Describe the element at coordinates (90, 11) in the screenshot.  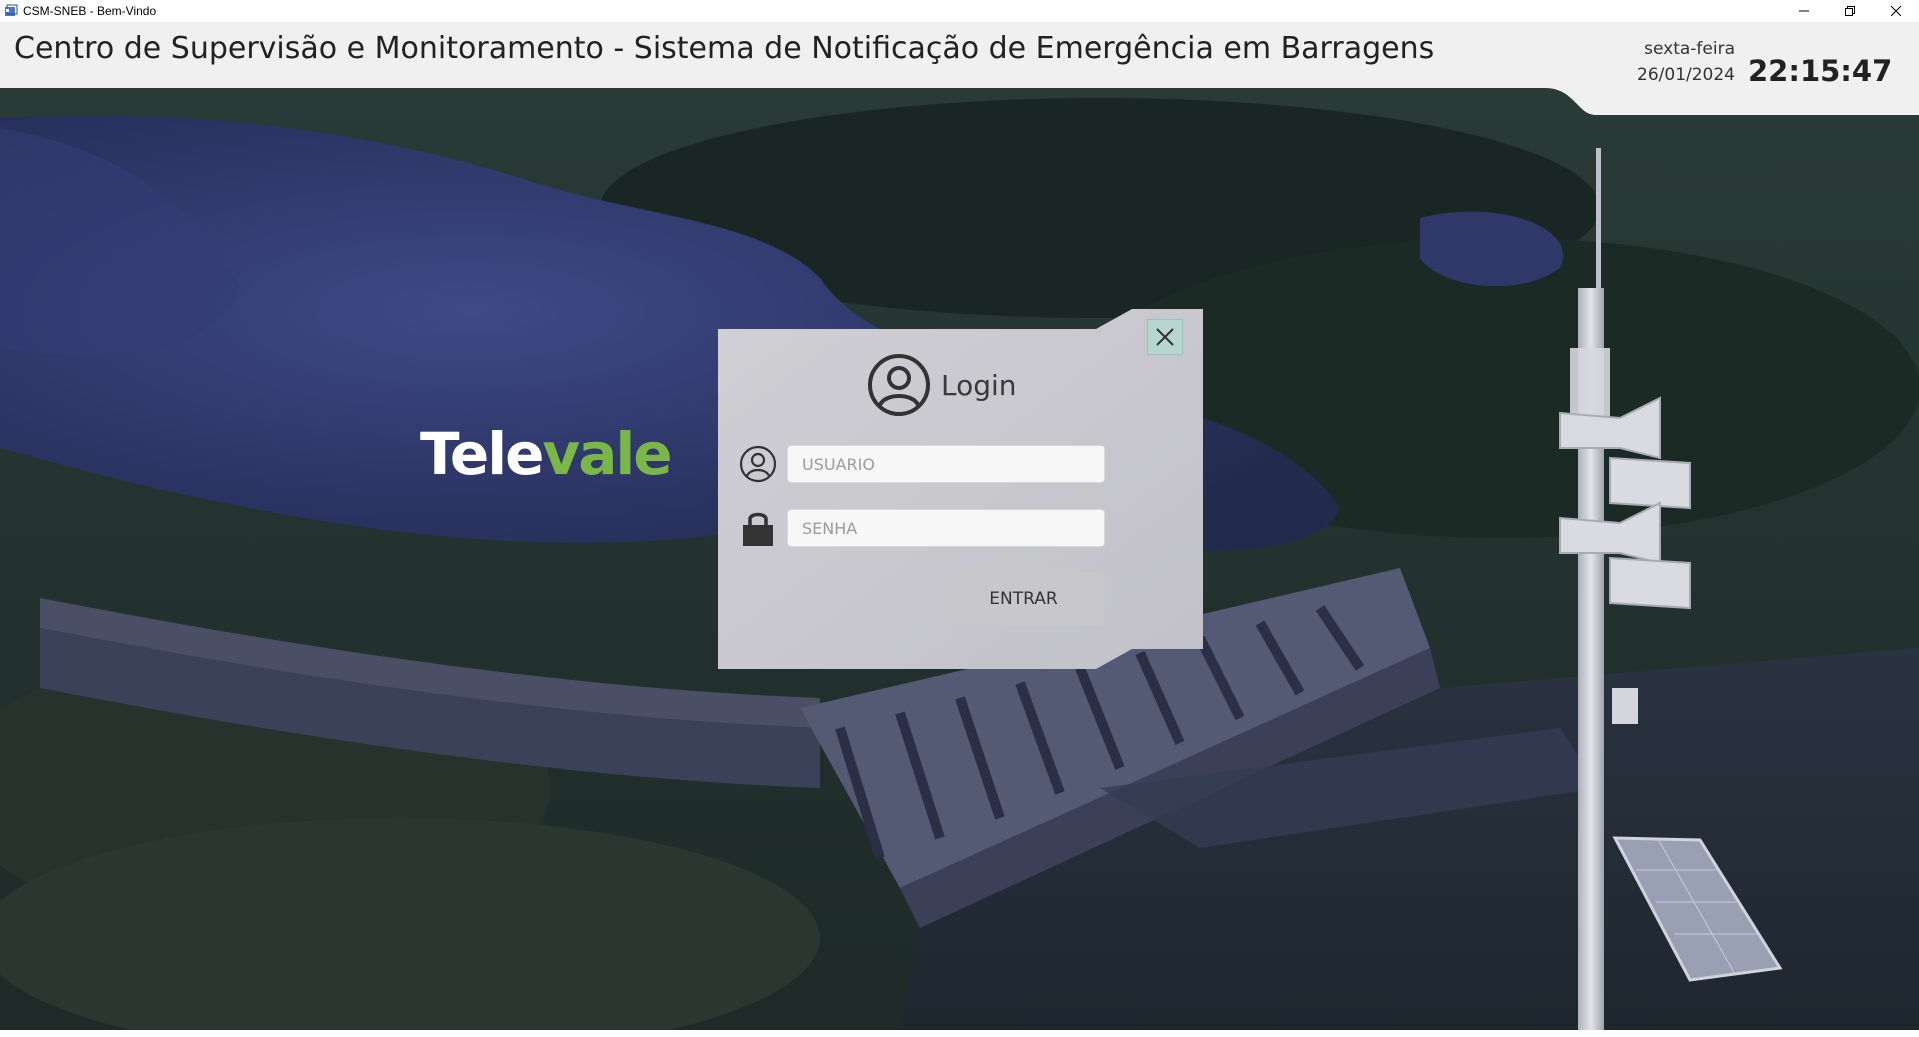
I see `window-title: CSM-SNEB - Bem-Vindo` at that location.